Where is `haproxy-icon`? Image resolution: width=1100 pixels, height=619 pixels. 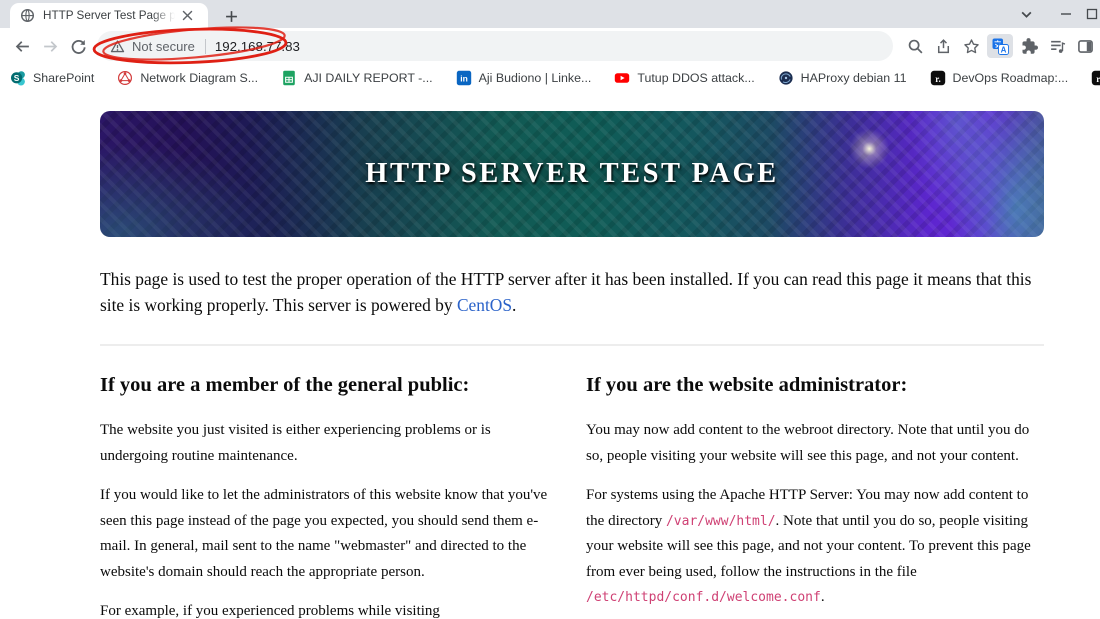 haproxy-icon is located at coordinates (786, 78).